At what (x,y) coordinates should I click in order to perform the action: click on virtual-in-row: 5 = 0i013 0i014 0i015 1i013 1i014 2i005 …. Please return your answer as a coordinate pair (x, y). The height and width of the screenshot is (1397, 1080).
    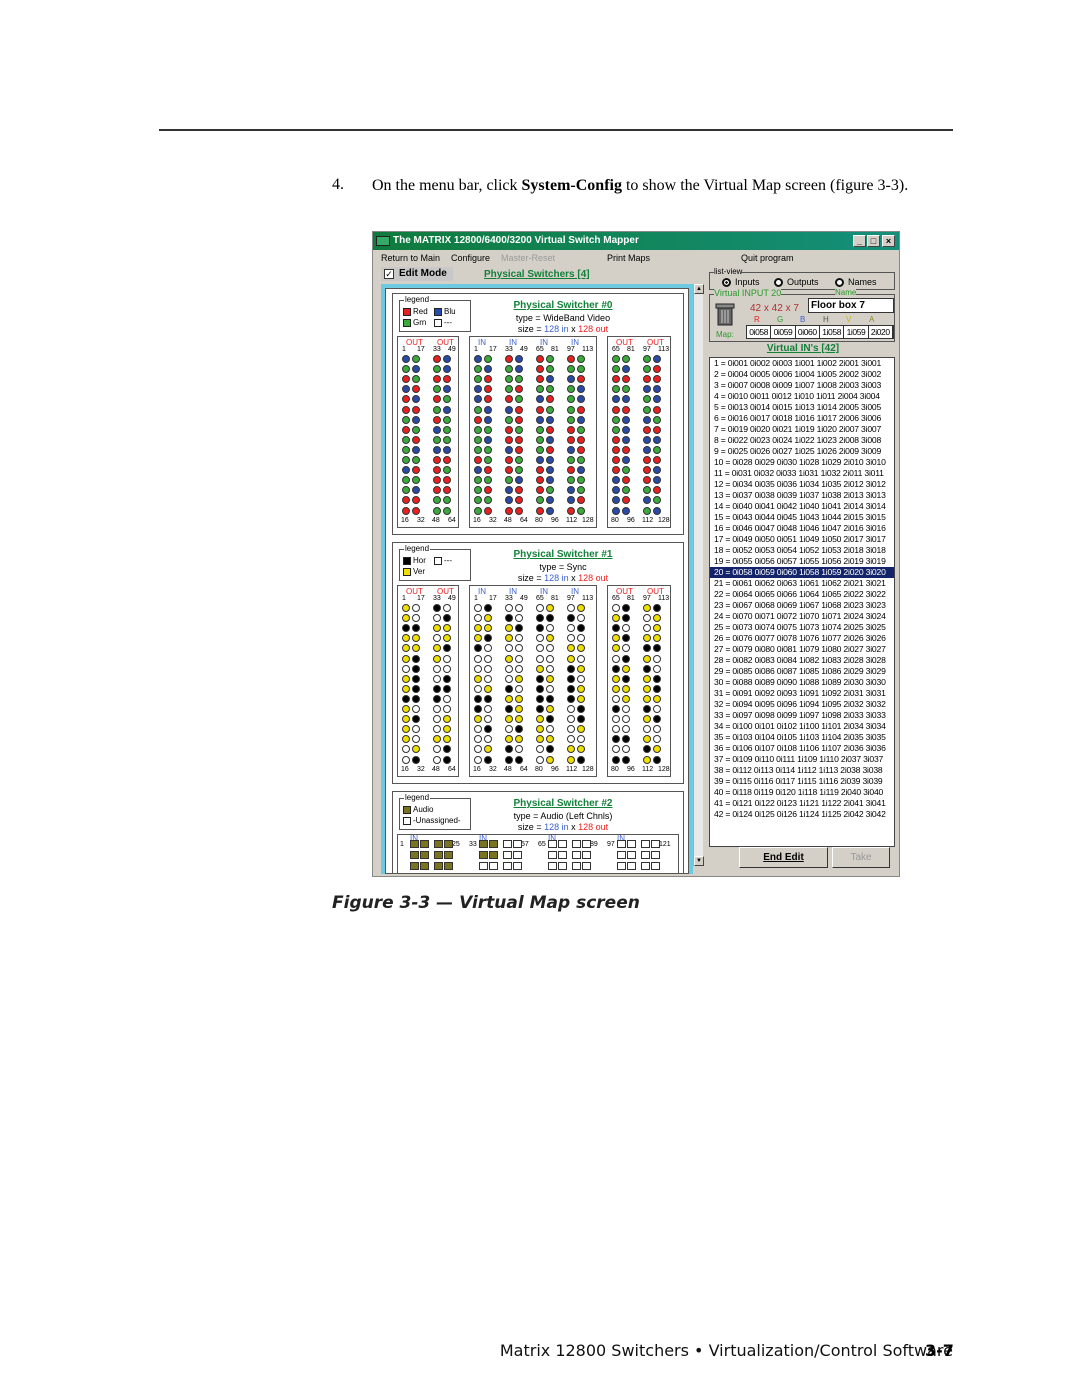
    Looking at the image, I should click on (802, 407).